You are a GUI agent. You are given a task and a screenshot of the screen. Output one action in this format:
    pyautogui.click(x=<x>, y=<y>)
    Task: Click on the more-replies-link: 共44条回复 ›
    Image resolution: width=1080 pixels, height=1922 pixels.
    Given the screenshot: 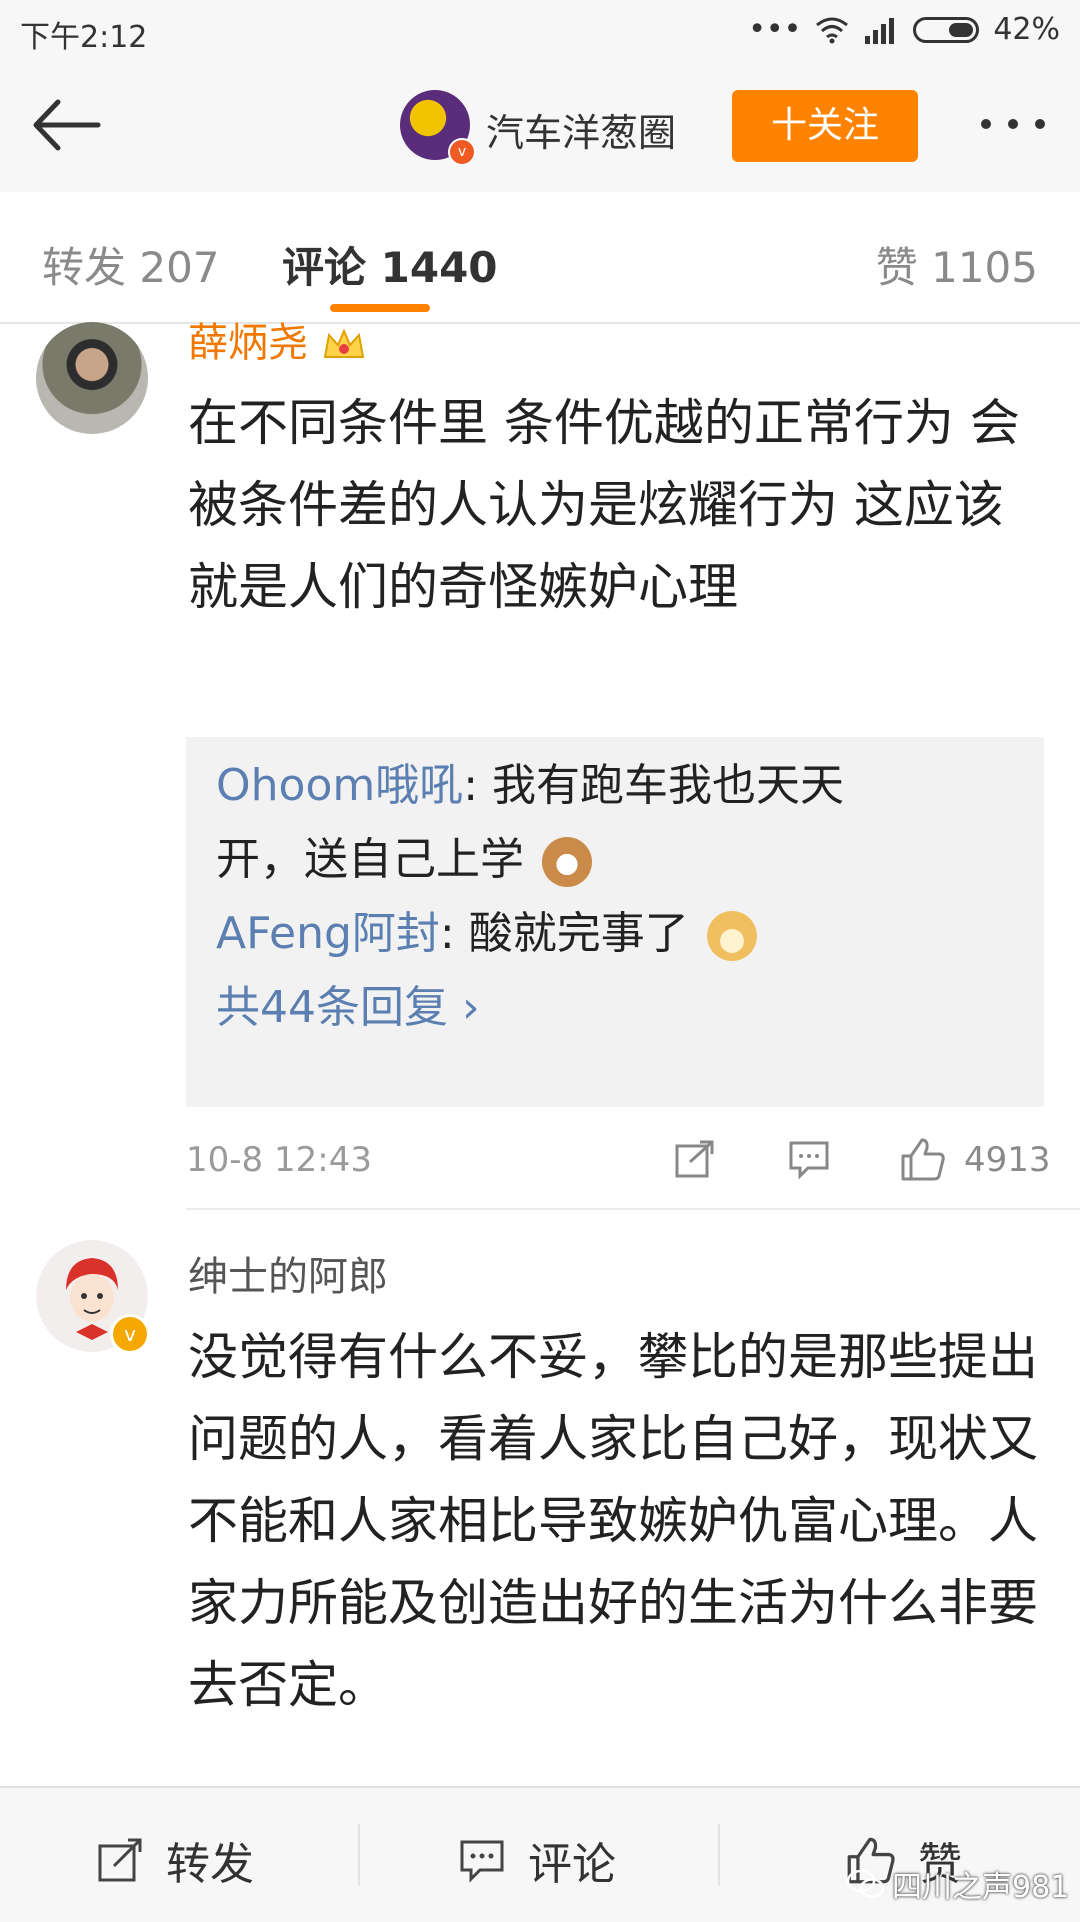 What is the action you would take?
    pyautogui.click(x=348, y=1008)
    